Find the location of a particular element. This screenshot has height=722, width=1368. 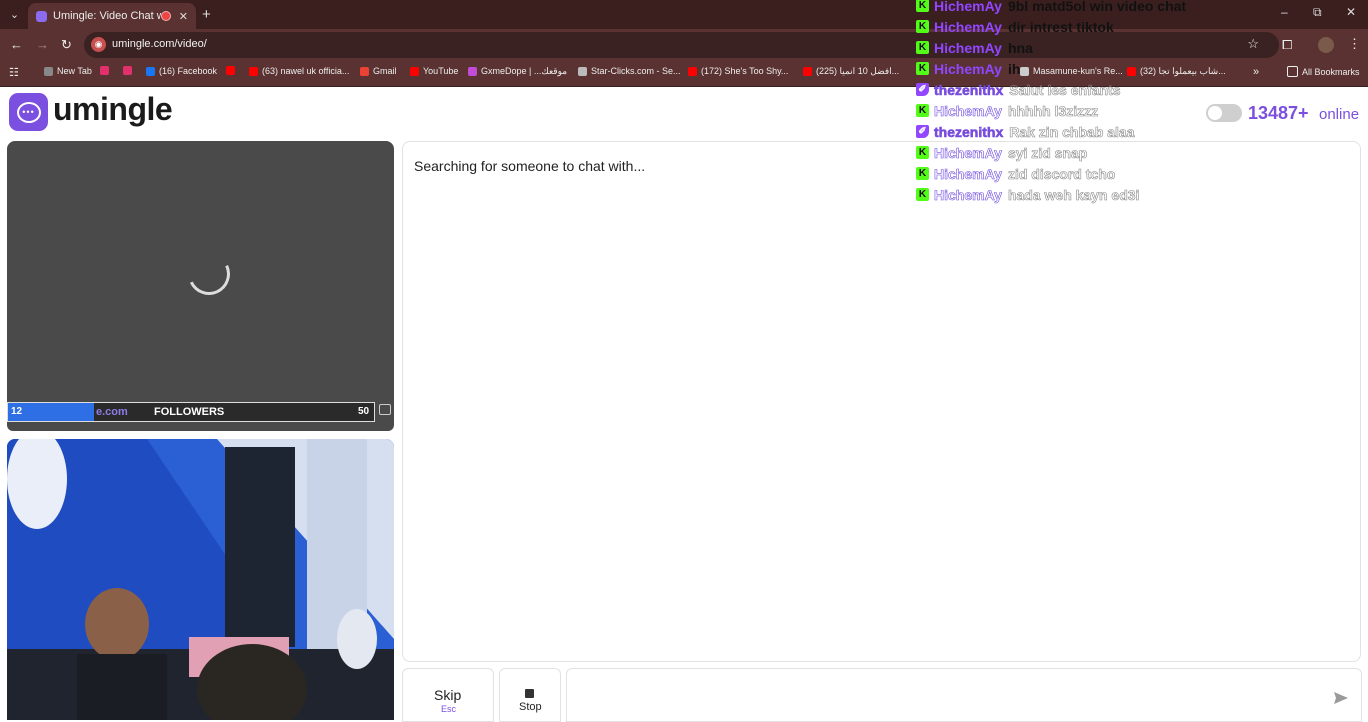

newtab-icon is located at coordinates (48, 71).